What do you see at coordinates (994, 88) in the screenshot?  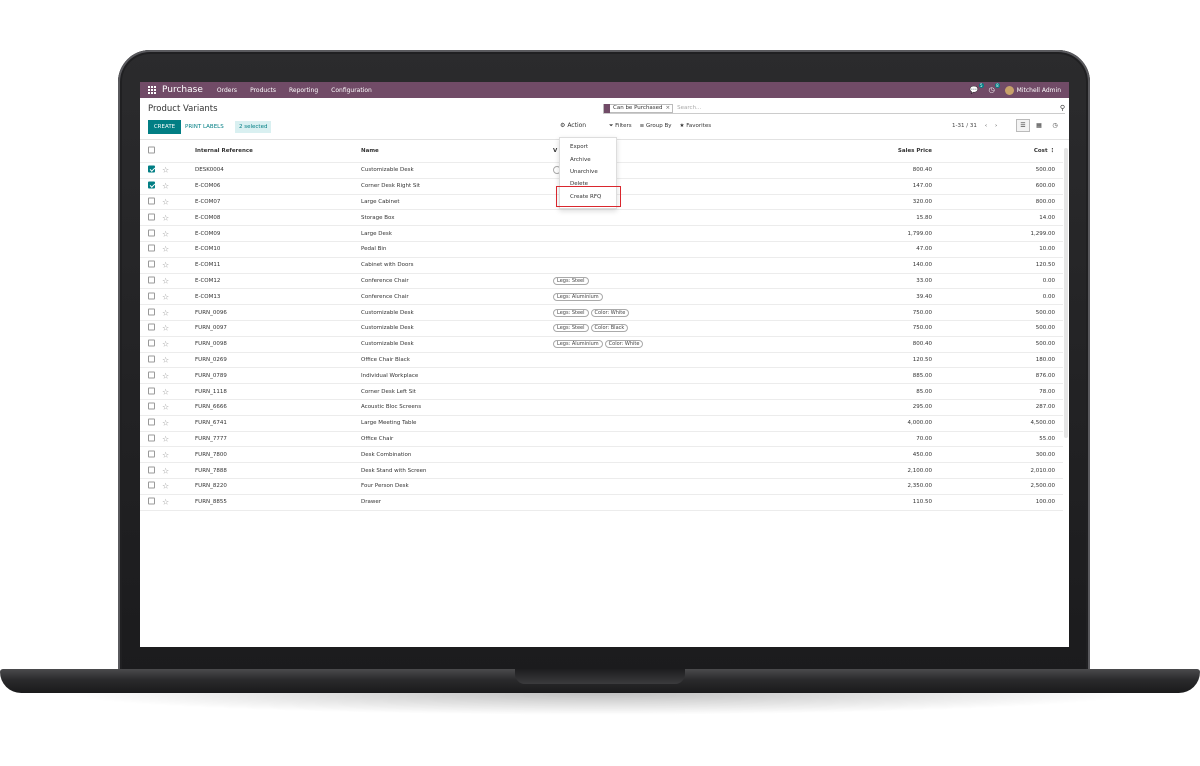 I see `activity-clock-icon: ◷ 8` at bounding box center [994, 88].